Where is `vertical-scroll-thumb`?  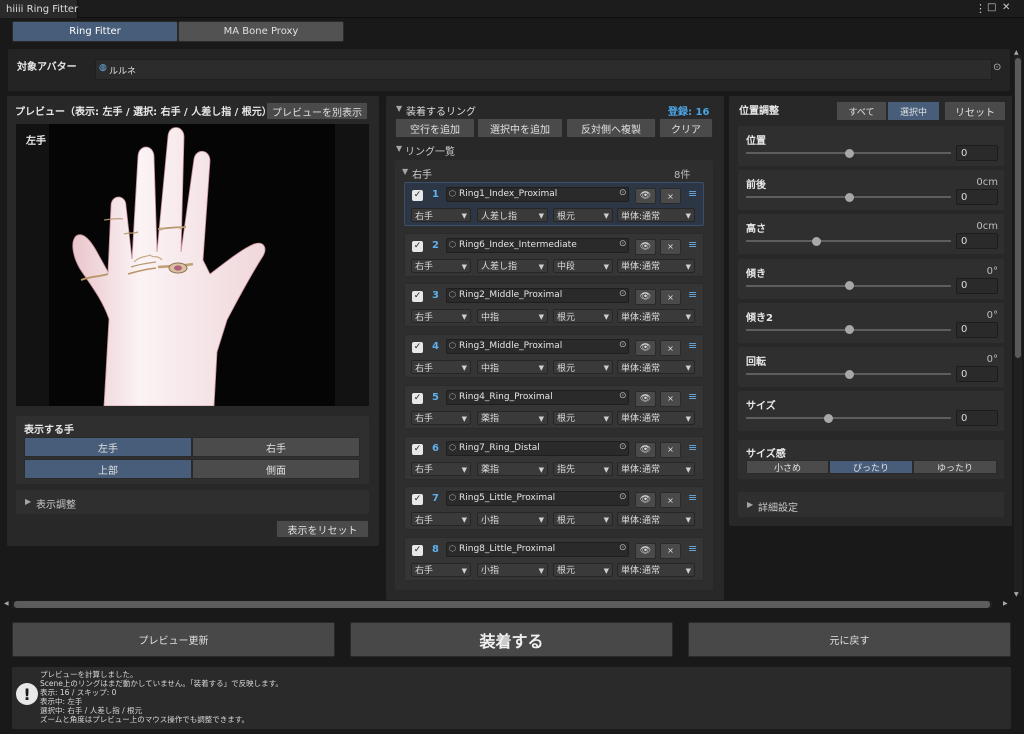 vertical-scroll-thumb is located at coordinates (1018, 208).